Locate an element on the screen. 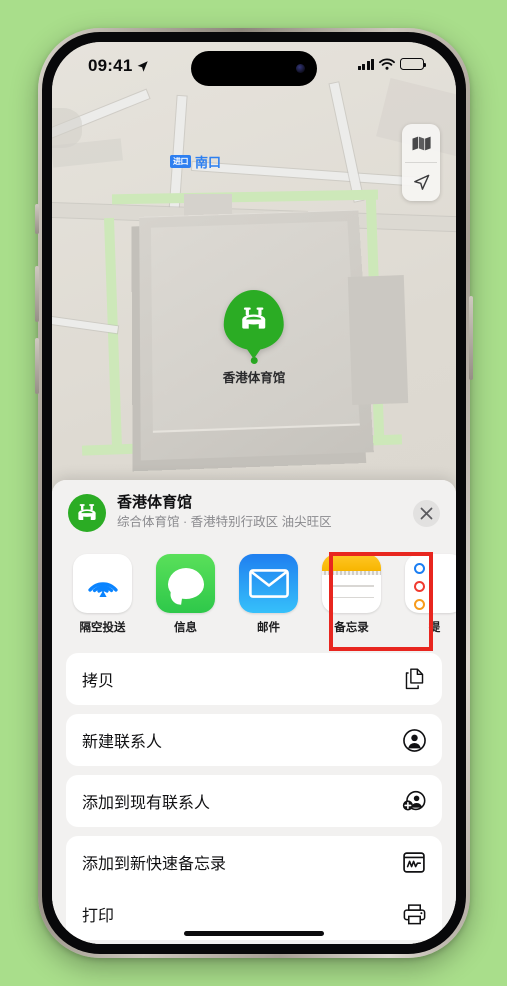 This screenshot has width=507, height=986. action-row-new-quick-note: 添加到新快速备忘录 is located at coordinates (254, 862).